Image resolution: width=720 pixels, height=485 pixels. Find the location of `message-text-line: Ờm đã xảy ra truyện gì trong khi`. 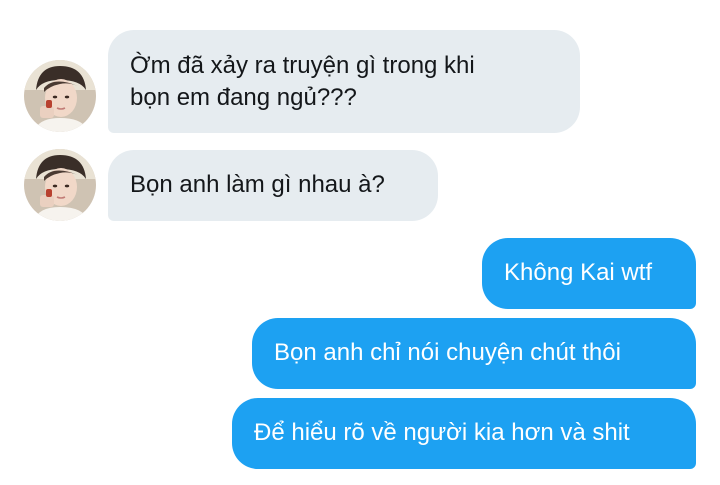

message-text-line: Ờm đã xảy ra truyện gì trong khi is located at coordinates (302, 65).